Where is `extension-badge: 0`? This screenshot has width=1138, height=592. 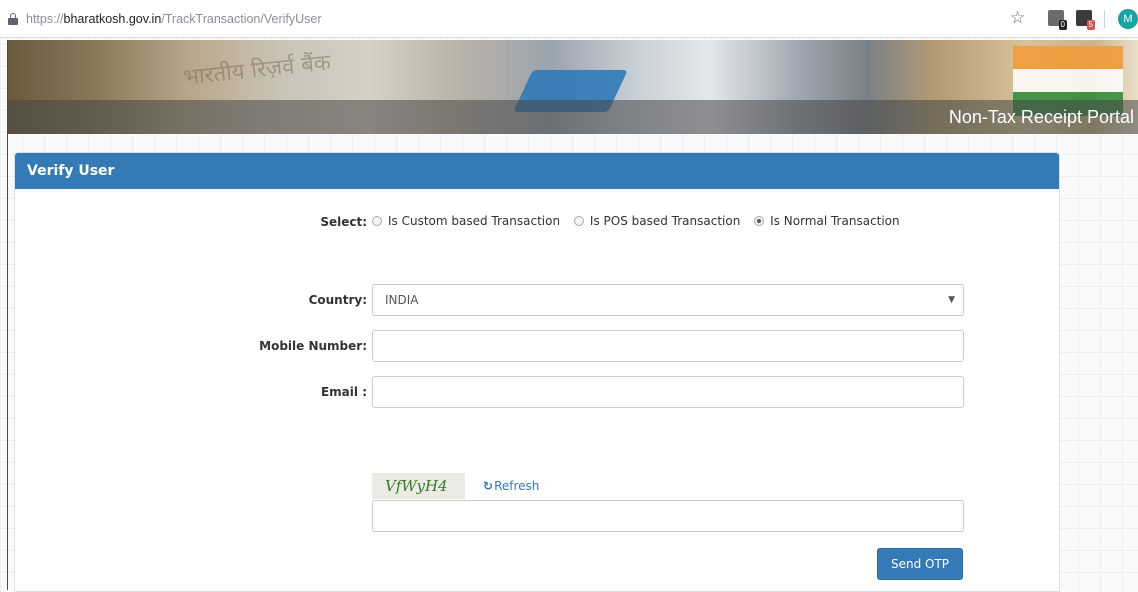
extension-badge: 0 is located at coordinates (1062, 25).